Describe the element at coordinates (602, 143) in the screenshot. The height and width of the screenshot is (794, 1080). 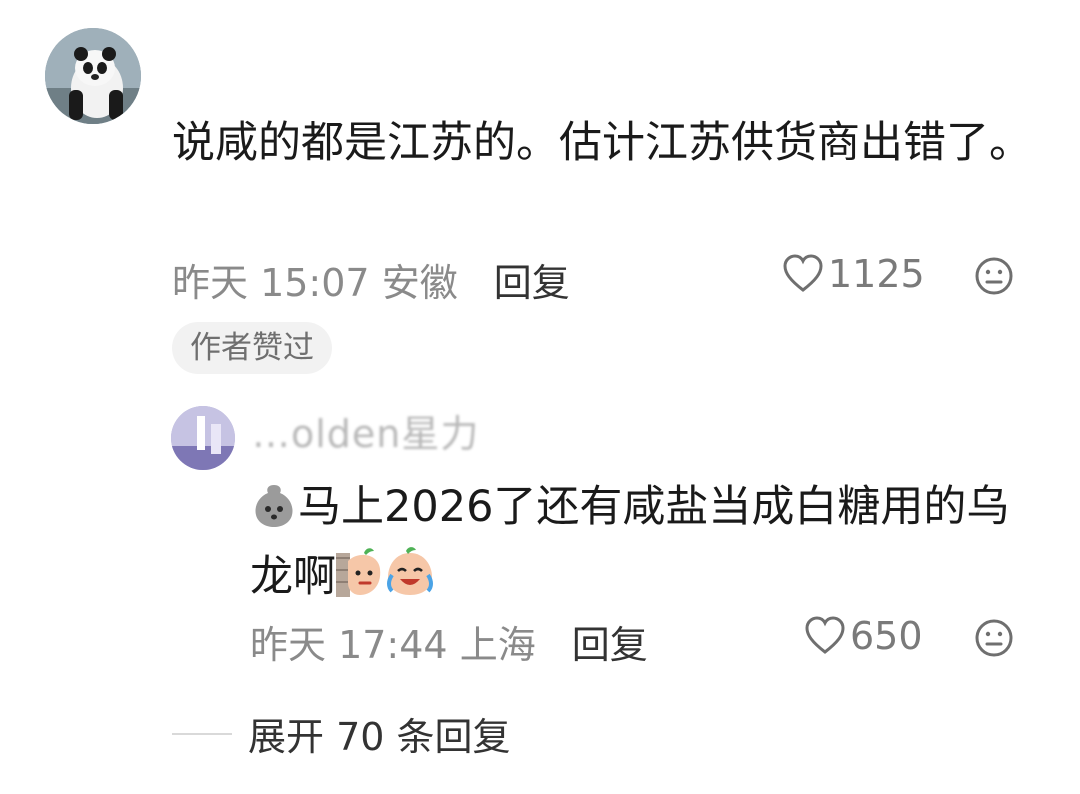
I see `comment-text: 说咸的都是江苏的。估计江苏供货商出错了。` at that location.